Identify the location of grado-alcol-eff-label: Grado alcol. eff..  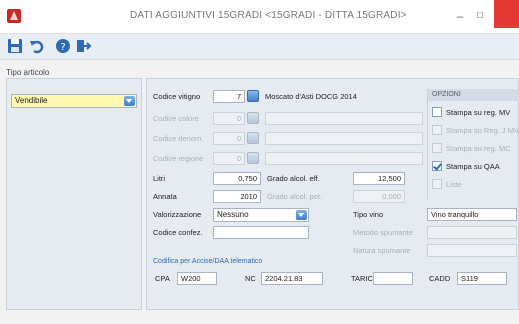
(293, 178).